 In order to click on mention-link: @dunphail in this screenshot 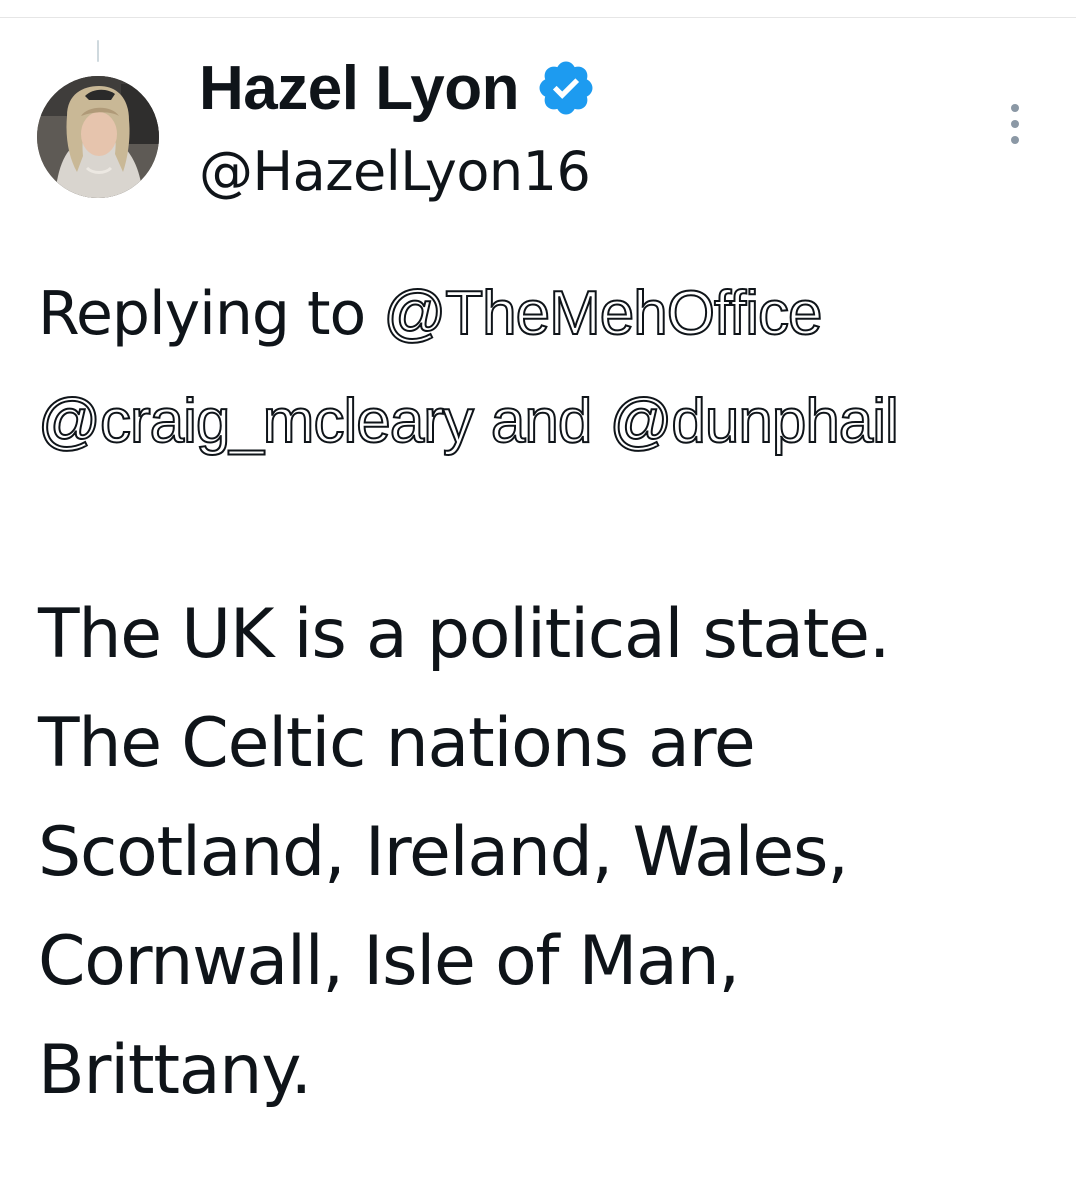, I will do `click(753, 421)`.